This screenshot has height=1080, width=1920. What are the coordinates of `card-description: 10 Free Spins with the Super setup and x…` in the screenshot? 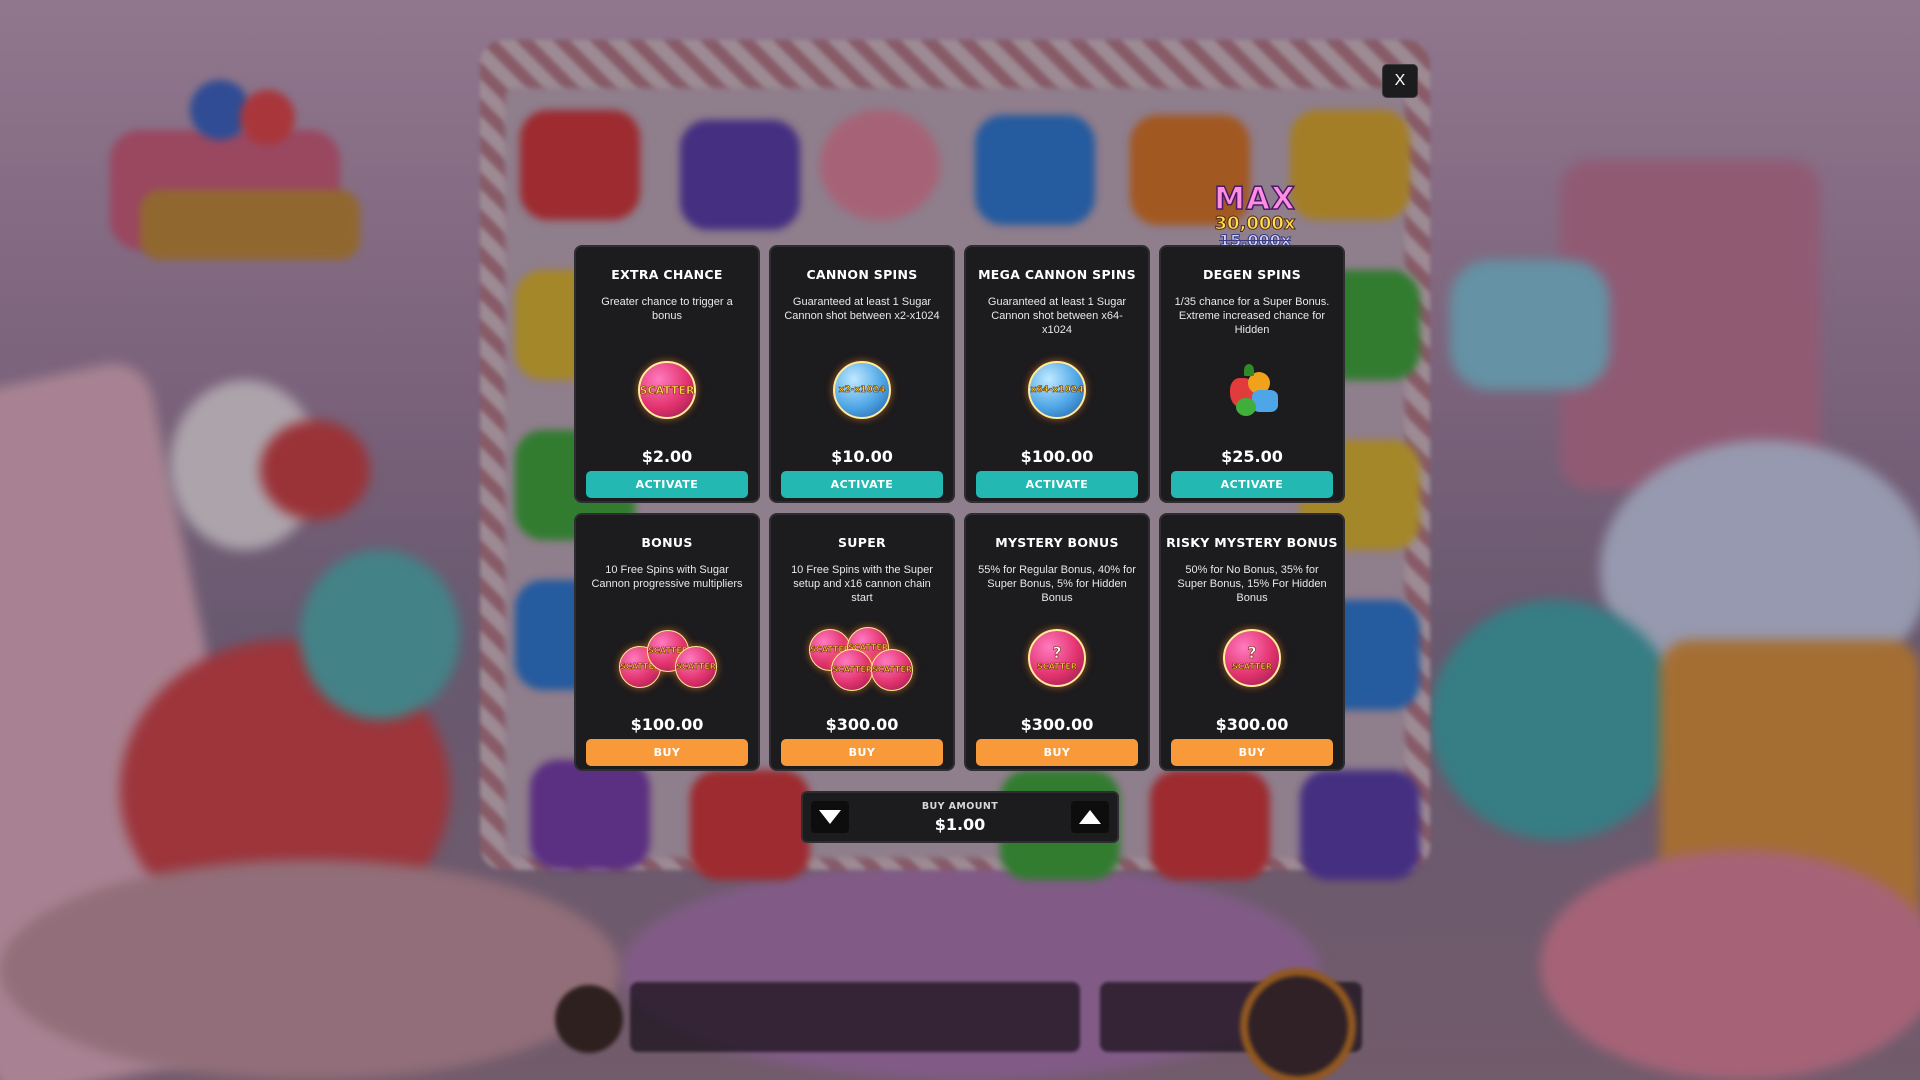 It's located at (862, 584).